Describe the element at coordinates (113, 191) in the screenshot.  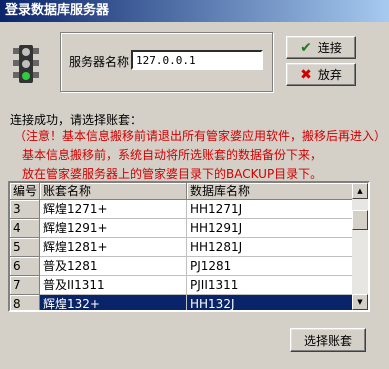
I see `column-header-name: 账套名称` at that location.